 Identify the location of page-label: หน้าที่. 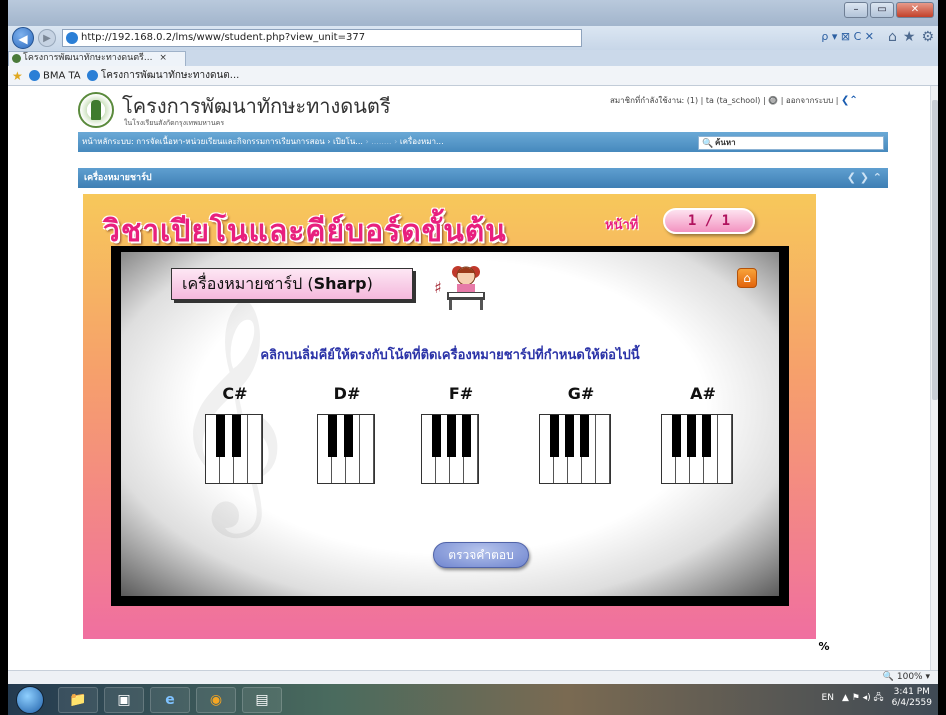
(622, 225).